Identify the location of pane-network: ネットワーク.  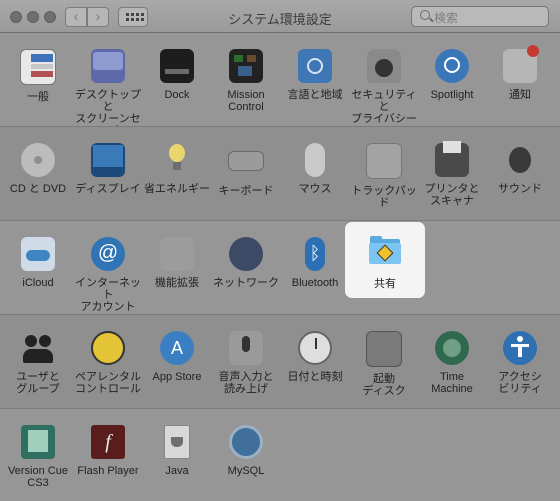
(246, 263).